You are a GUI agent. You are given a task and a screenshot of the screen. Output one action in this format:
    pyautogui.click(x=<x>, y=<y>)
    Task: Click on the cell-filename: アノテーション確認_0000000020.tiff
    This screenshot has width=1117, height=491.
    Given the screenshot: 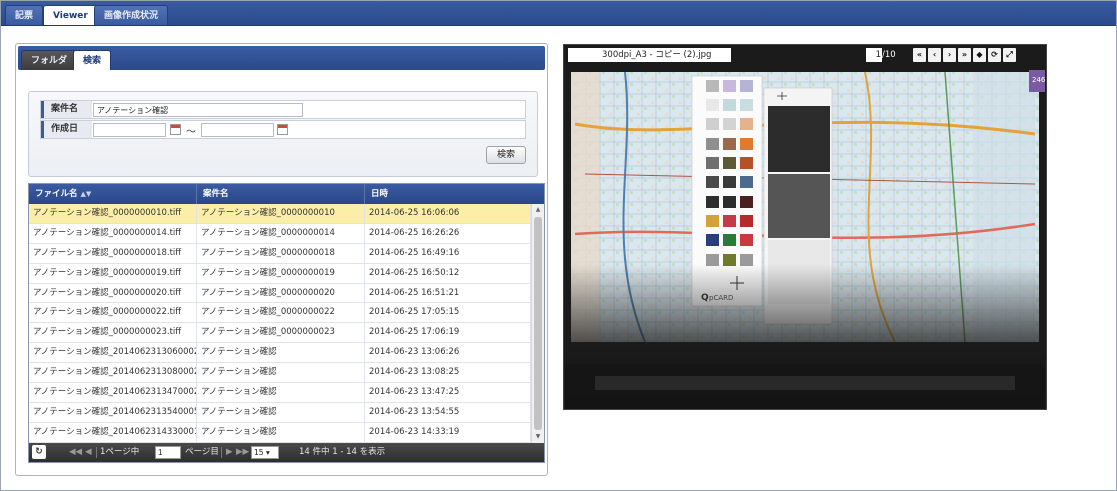 What is the action you would take?
    pyautogui.click(x=113, y=293)
    